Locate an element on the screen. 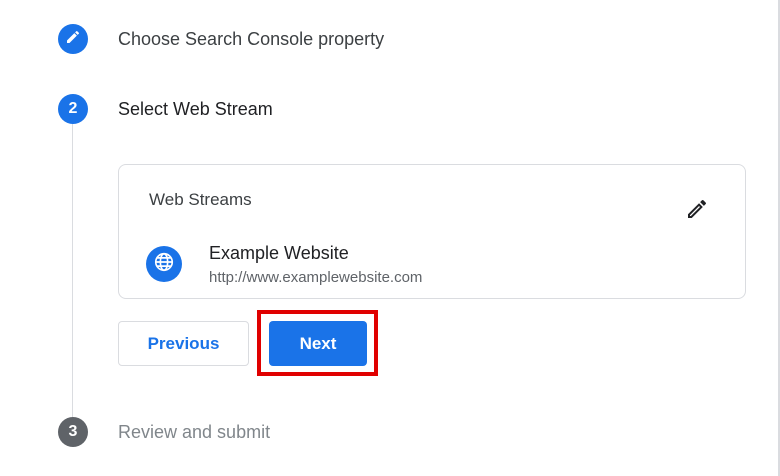 The height and width of the screenshot is (476, 780). stream-avatar is located at coordinates (164, 264).